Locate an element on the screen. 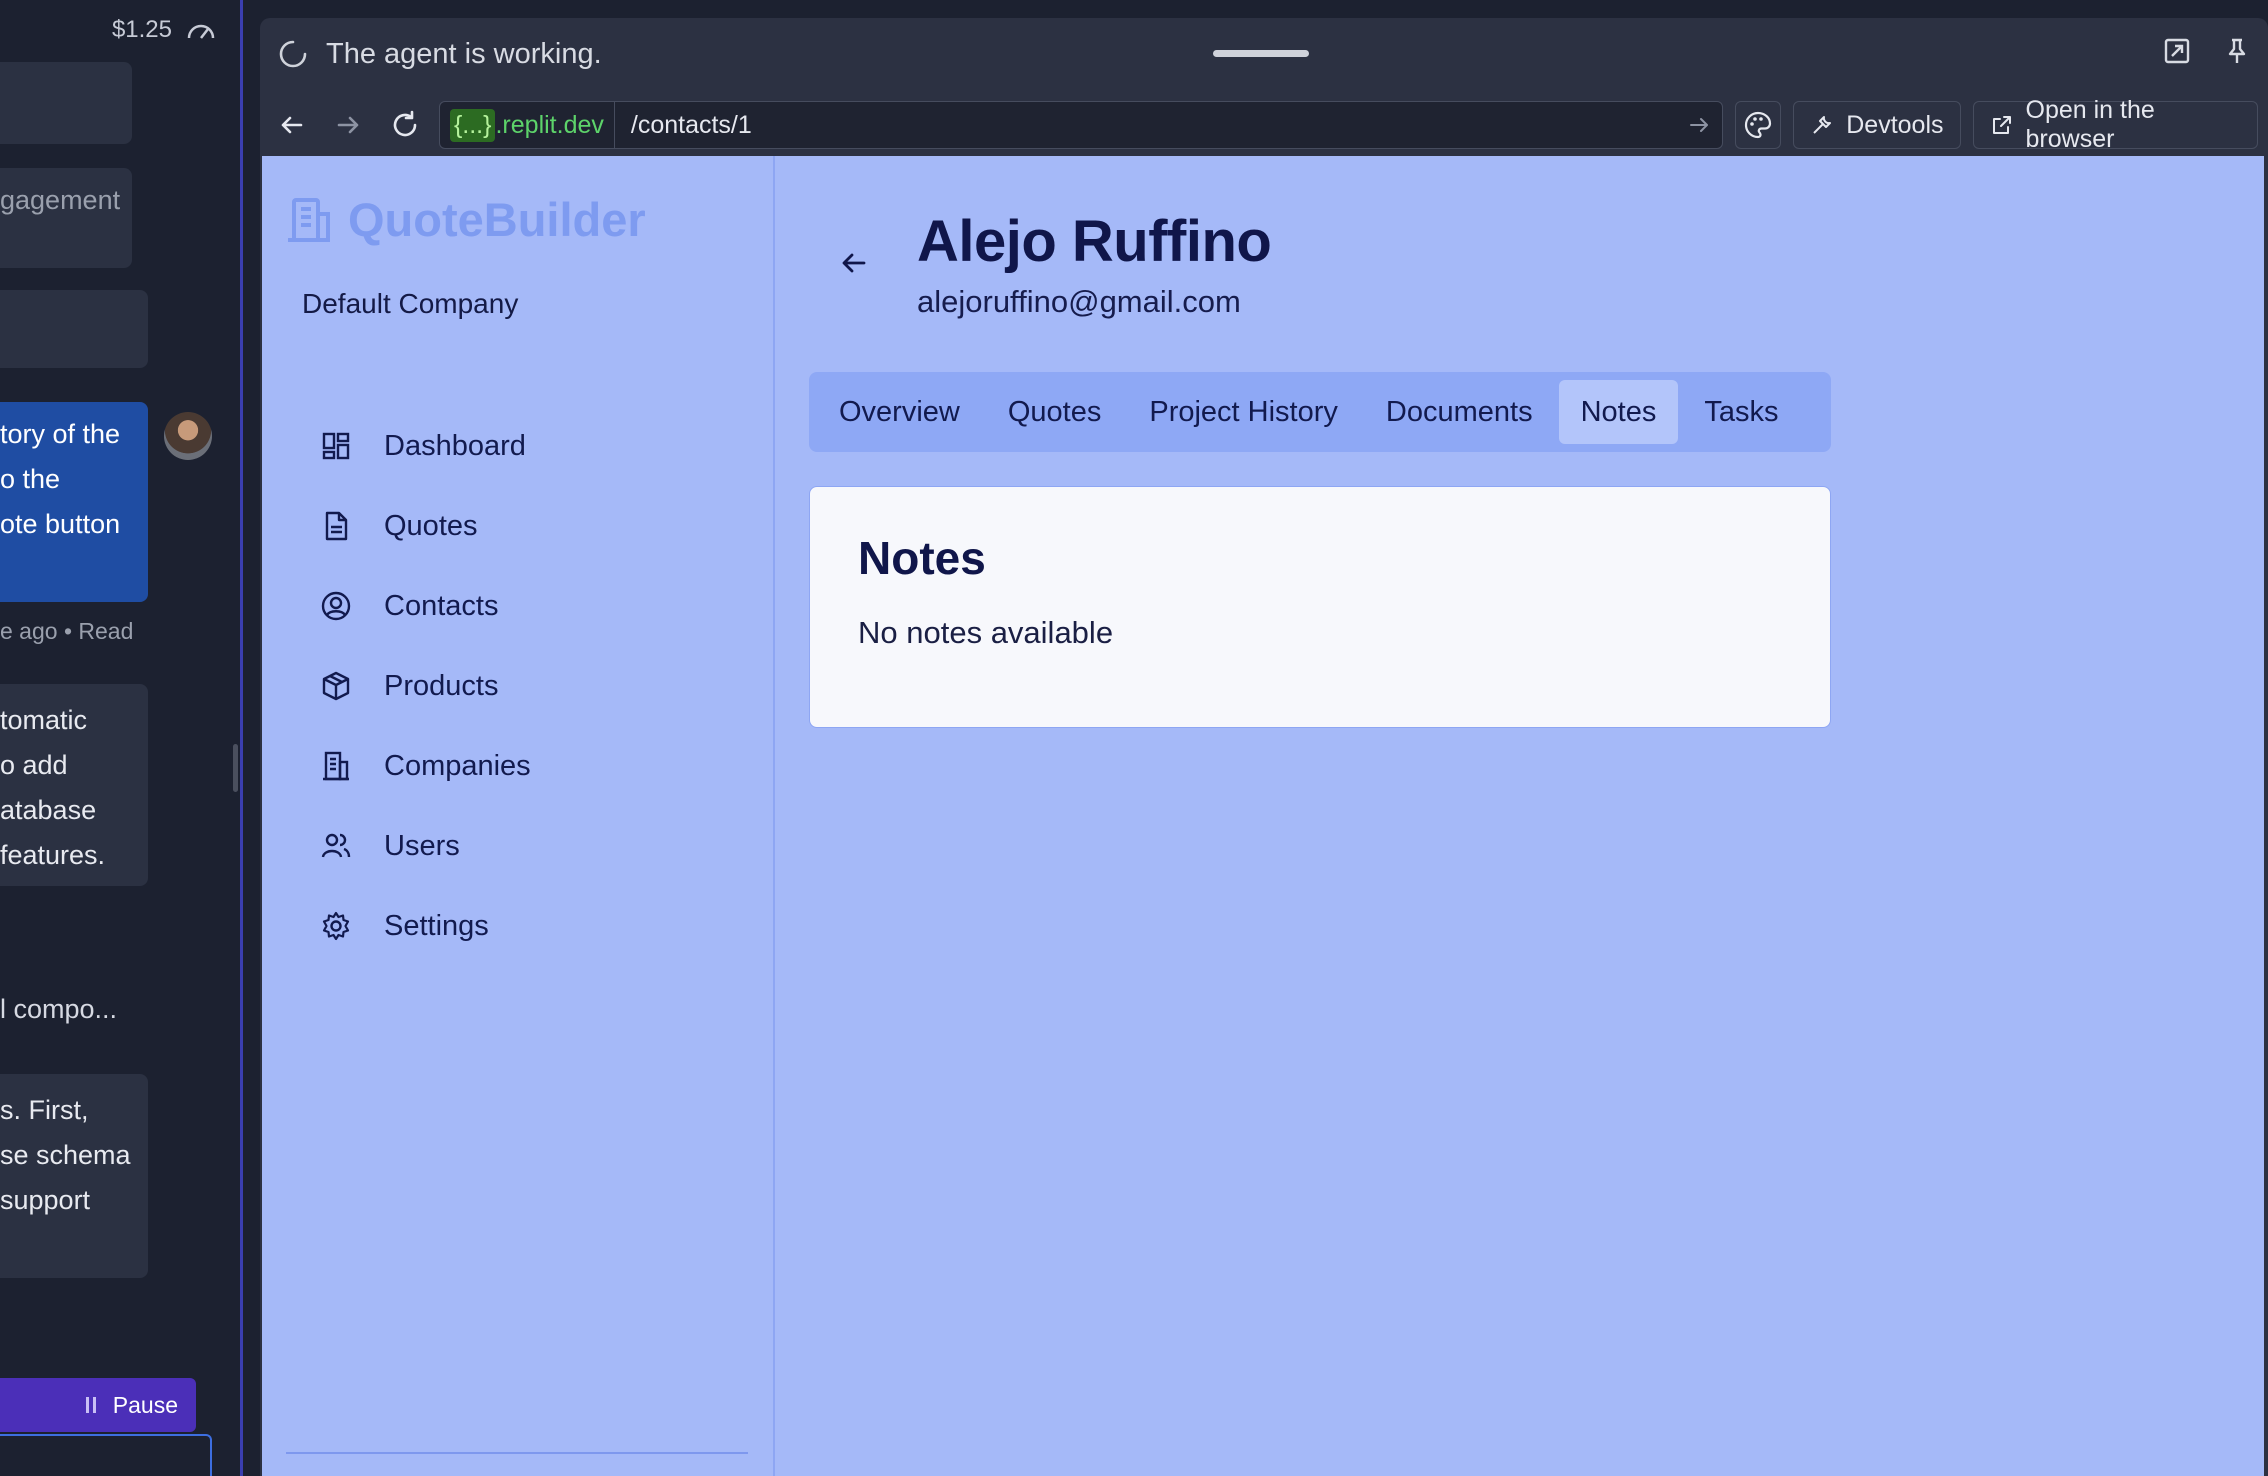 Image resolution: width=2268 pixels, height=1476 pixels. panel-divider is located at coordinates (241, 738).